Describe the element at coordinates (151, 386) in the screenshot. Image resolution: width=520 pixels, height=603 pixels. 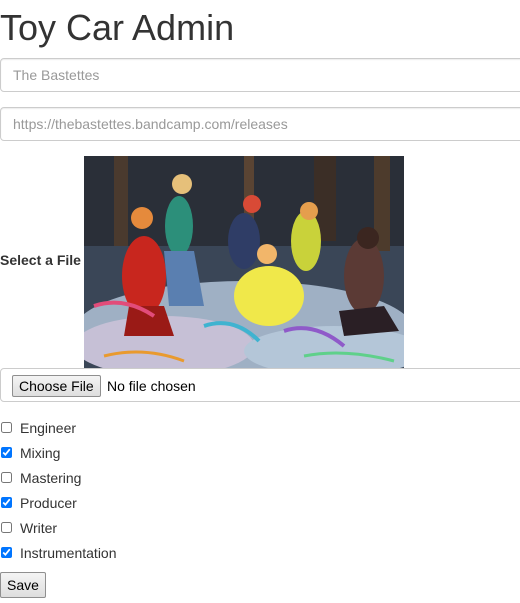
I see `file-status-text: No file chosen` at that location.